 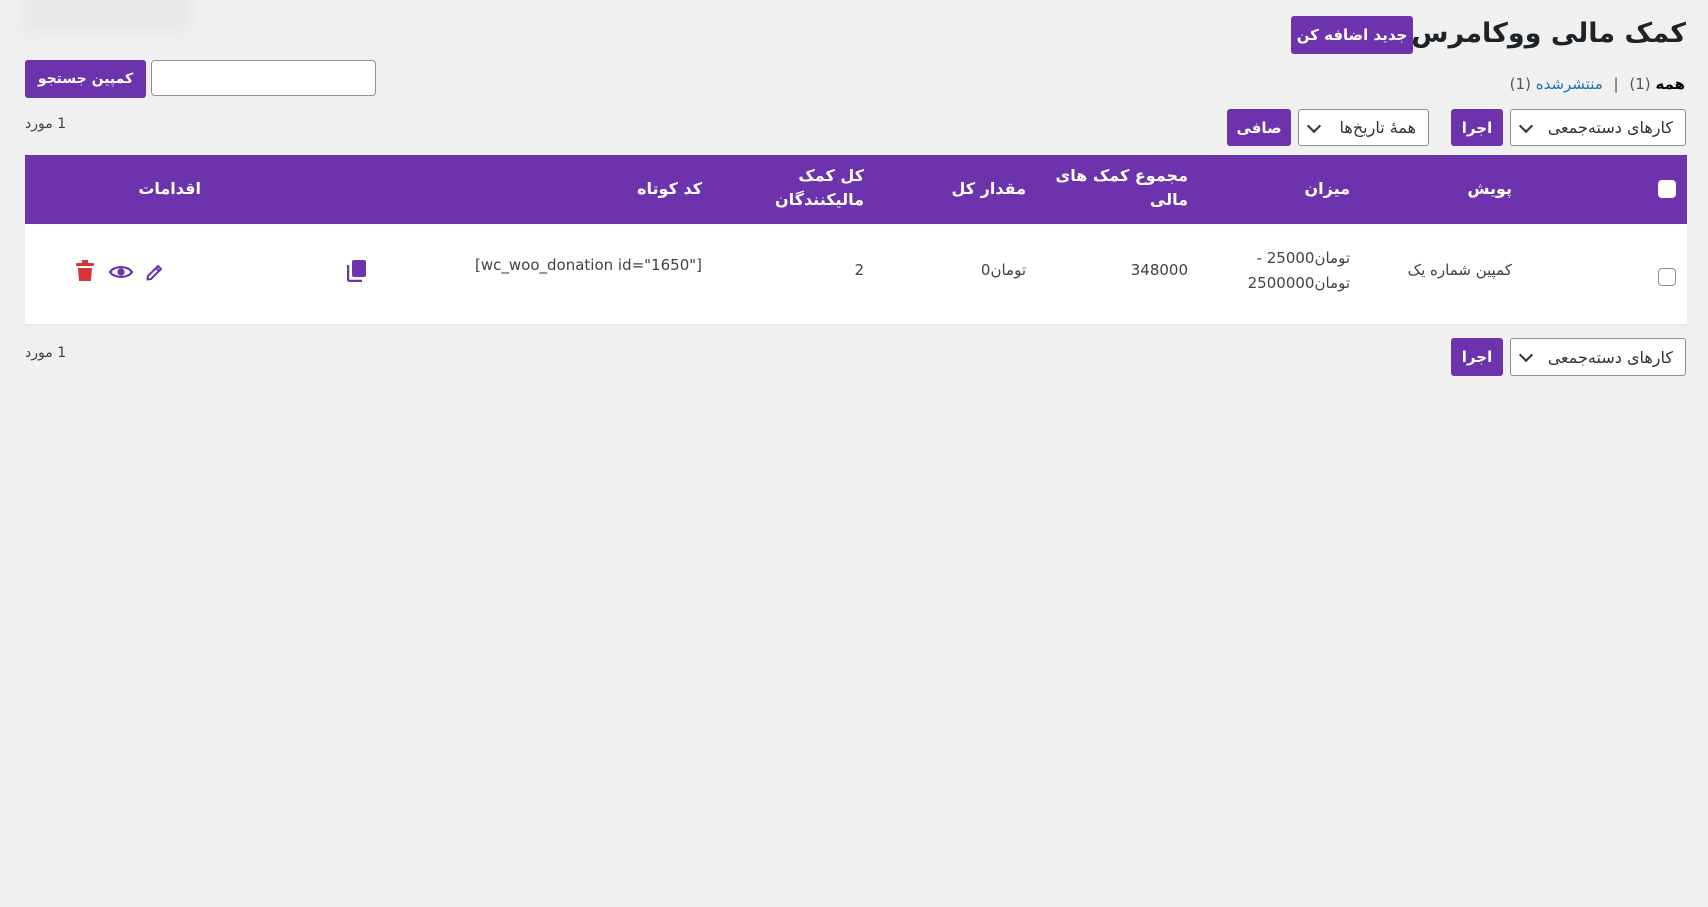 What do you see at coordinates (1520, 84) in the screenshot?
I see `filter-published-count: (1)` at bounding box center [1520, 84].